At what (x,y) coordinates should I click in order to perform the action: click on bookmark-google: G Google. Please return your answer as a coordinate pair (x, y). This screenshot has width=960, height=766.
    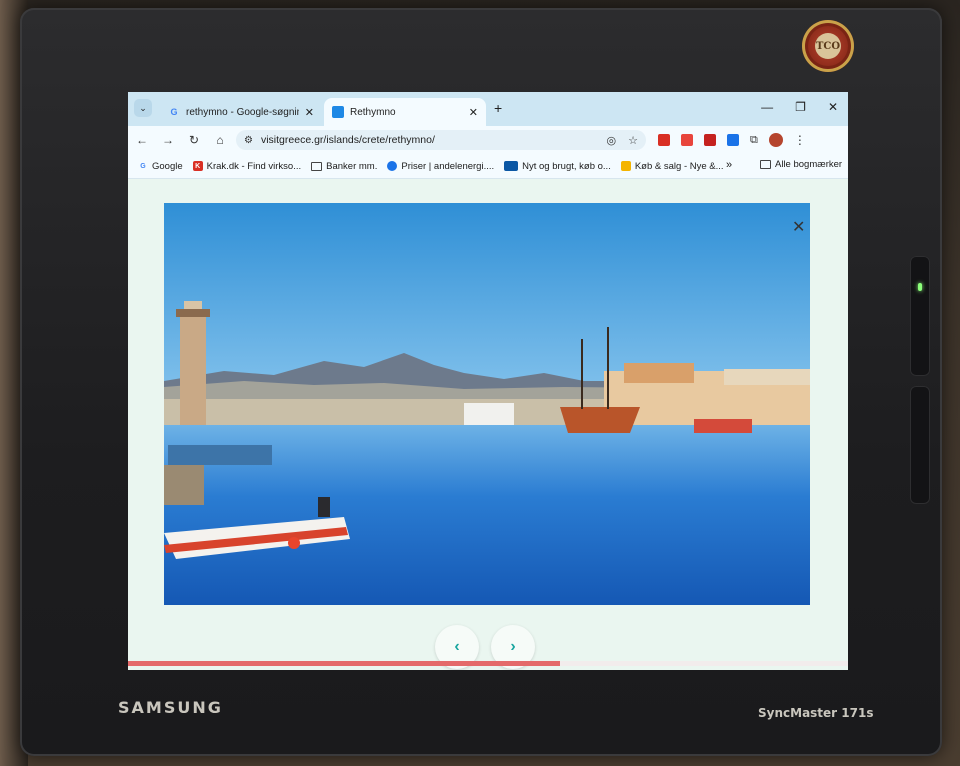
    Looking at the image, I should click on (160, 166).